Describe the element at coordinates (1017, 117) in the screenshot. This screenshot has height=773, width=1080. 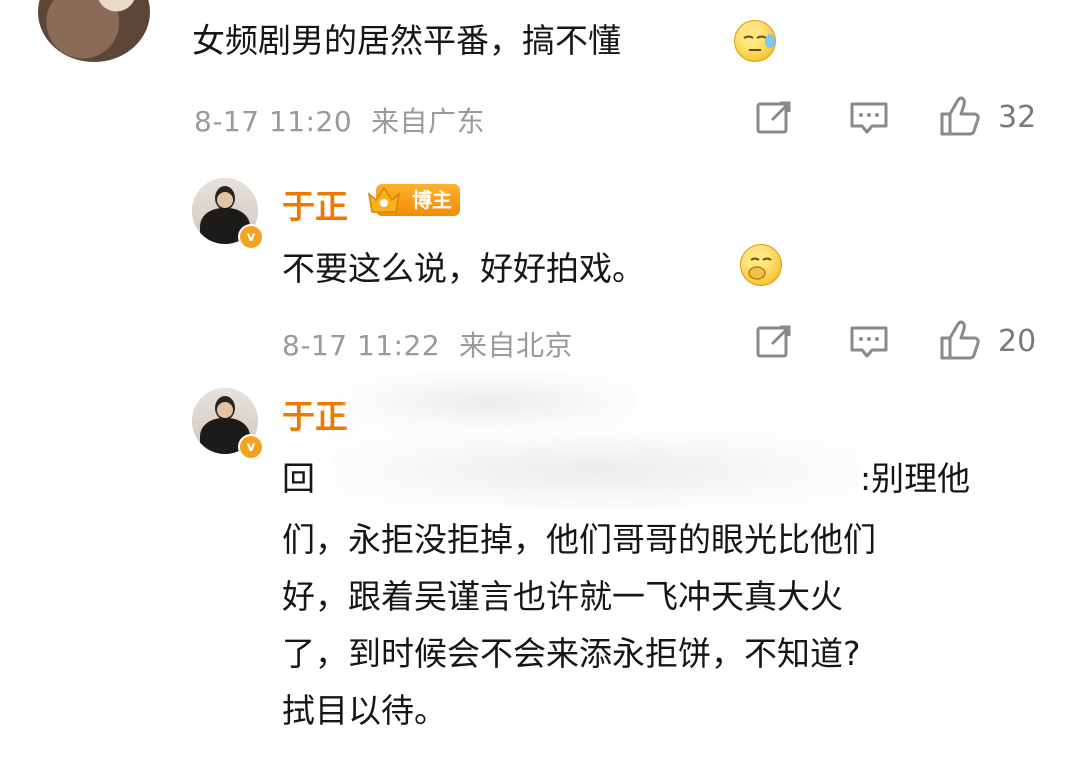
I see `like-count: 32` at that location.